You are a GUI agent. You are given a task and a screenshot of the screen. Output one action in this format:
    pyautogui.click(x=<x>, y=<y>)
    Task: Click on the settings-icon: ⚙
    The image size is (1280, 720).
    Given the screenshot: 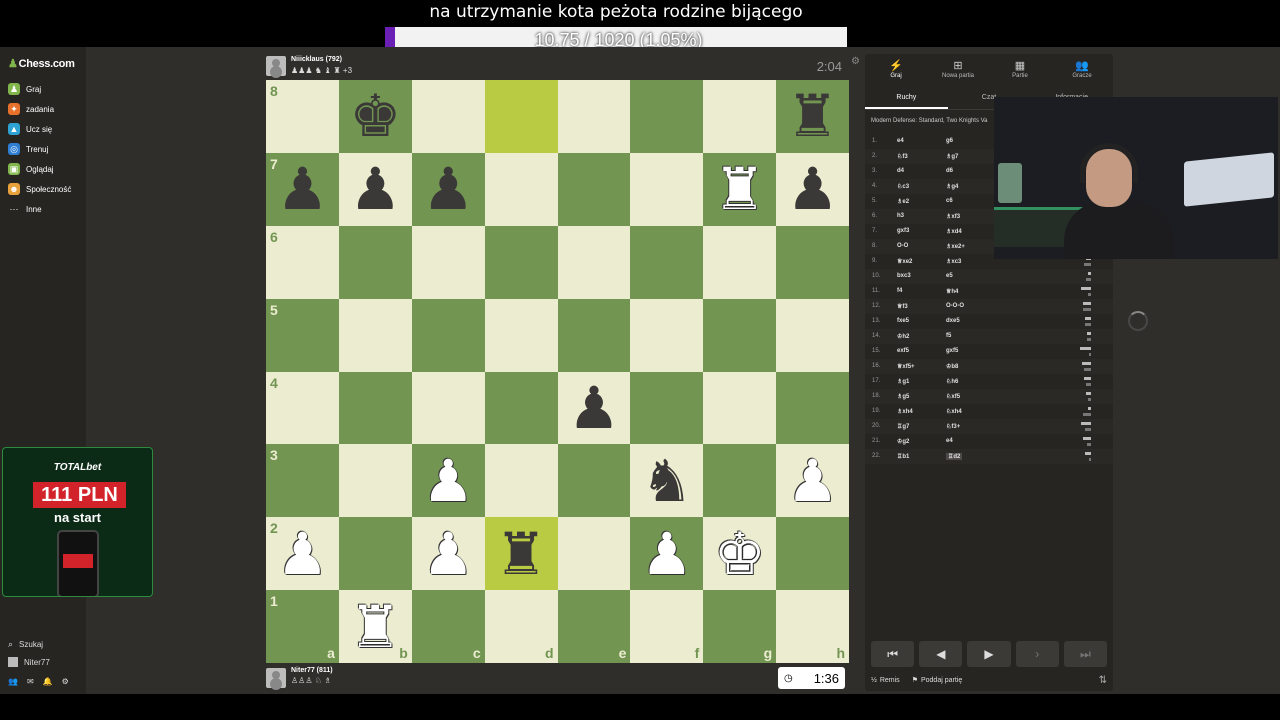 What is the action you would take?
    pyautogui.click(x=65, y=681)
    